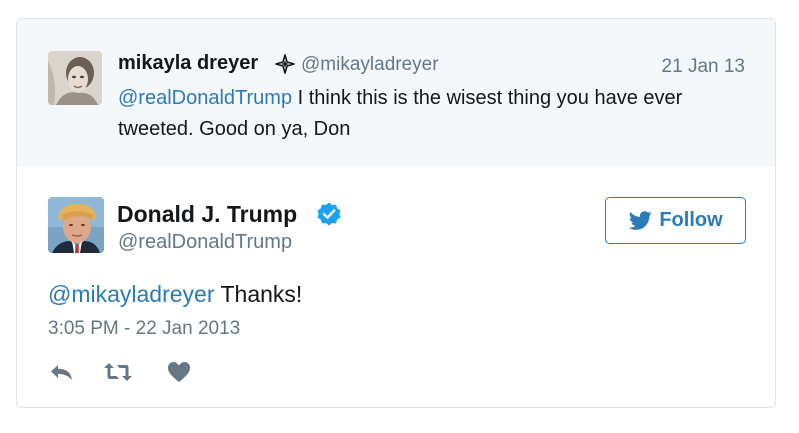 Image resolution: width=799 pixels, height=433 pixels. Describe the element at coordinates (144, 329) in the screenshot. I see `tweet-timestamp: 3:05 PM - 22 Jan 2013` at that location.